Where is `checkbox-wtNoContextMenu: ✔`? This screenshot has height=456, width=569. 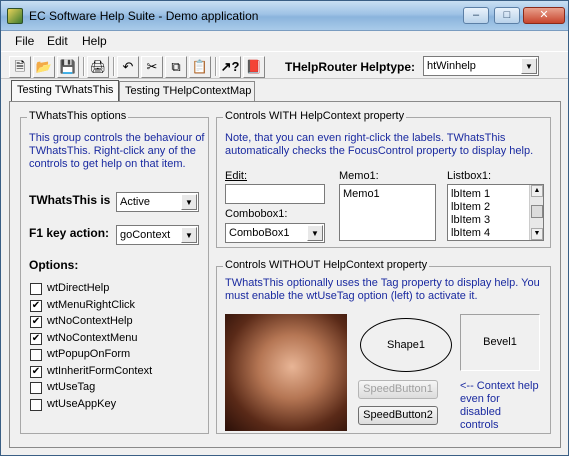 checkbox-wtNoContextMenu: ✔ is located at coordinates (36, 338).